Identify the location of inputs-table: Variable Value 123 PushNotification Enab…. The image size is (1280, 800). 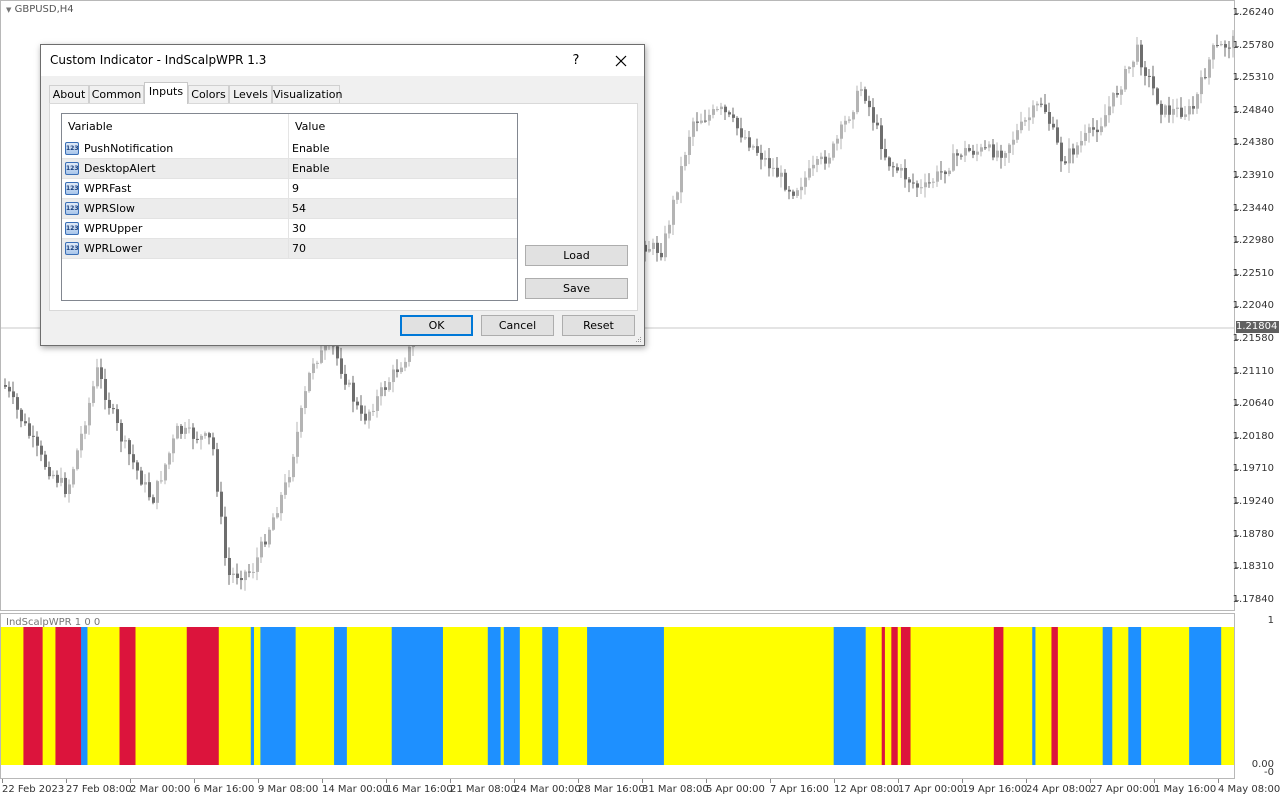
(289, 207).